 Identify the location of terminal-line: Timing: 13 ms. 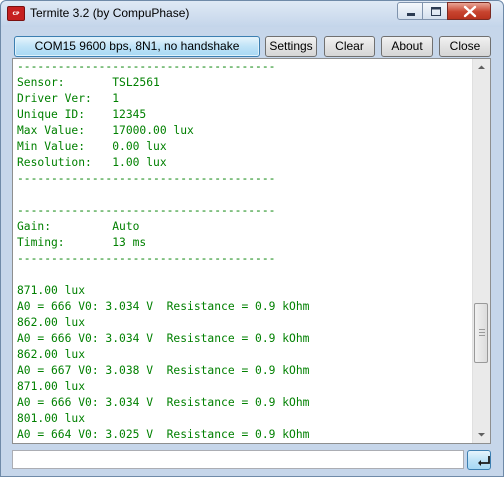
(82, 242).